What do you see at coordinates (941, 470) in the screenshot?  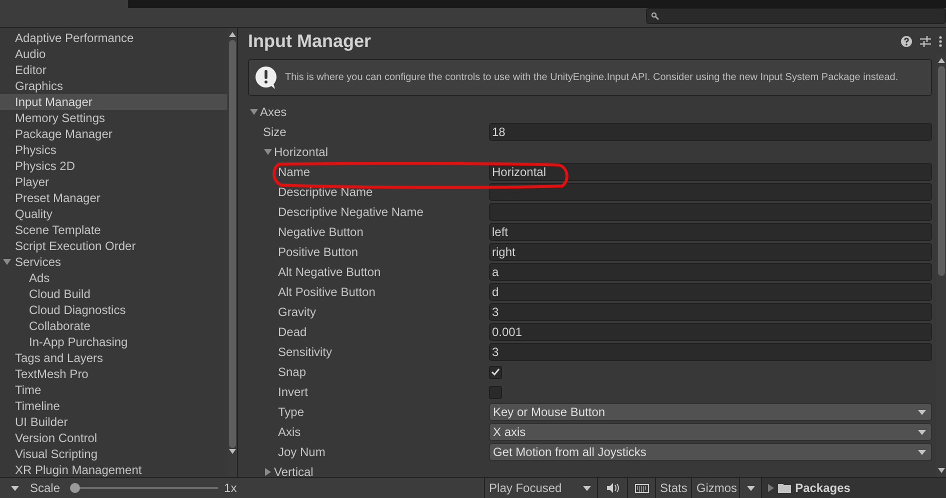 I see `scroll-down-icon` at bounding box center [941, 470].